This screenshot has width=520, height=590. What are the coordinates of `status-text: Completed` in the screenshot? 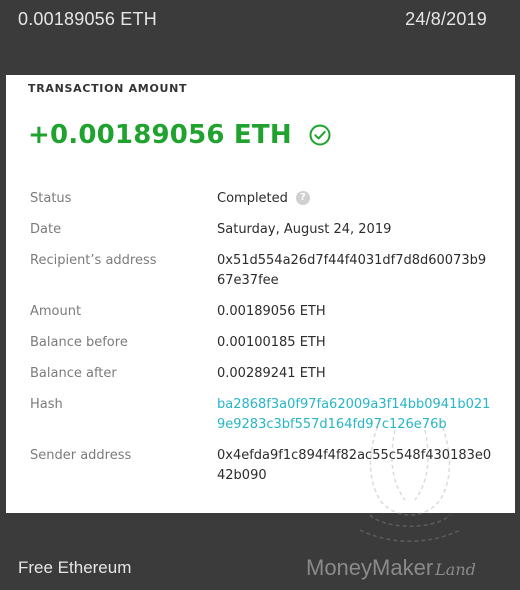 It's located at (252, 198).